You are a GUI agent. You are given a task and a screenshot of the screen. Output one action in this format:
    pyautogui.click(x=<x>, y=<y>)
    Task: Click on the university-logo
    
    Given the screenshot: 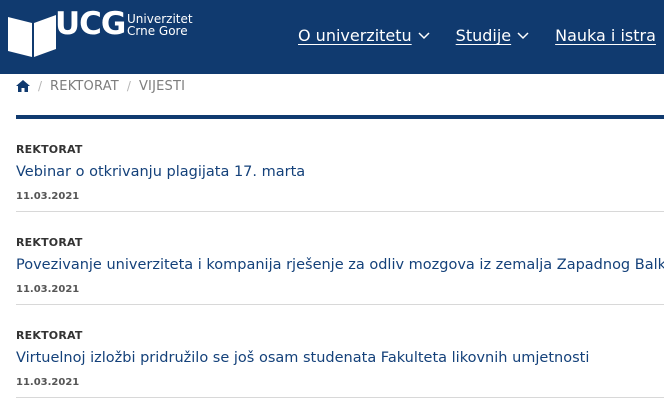 What is the action you would take?
    pyautogui.click(x=32, y=36)
    